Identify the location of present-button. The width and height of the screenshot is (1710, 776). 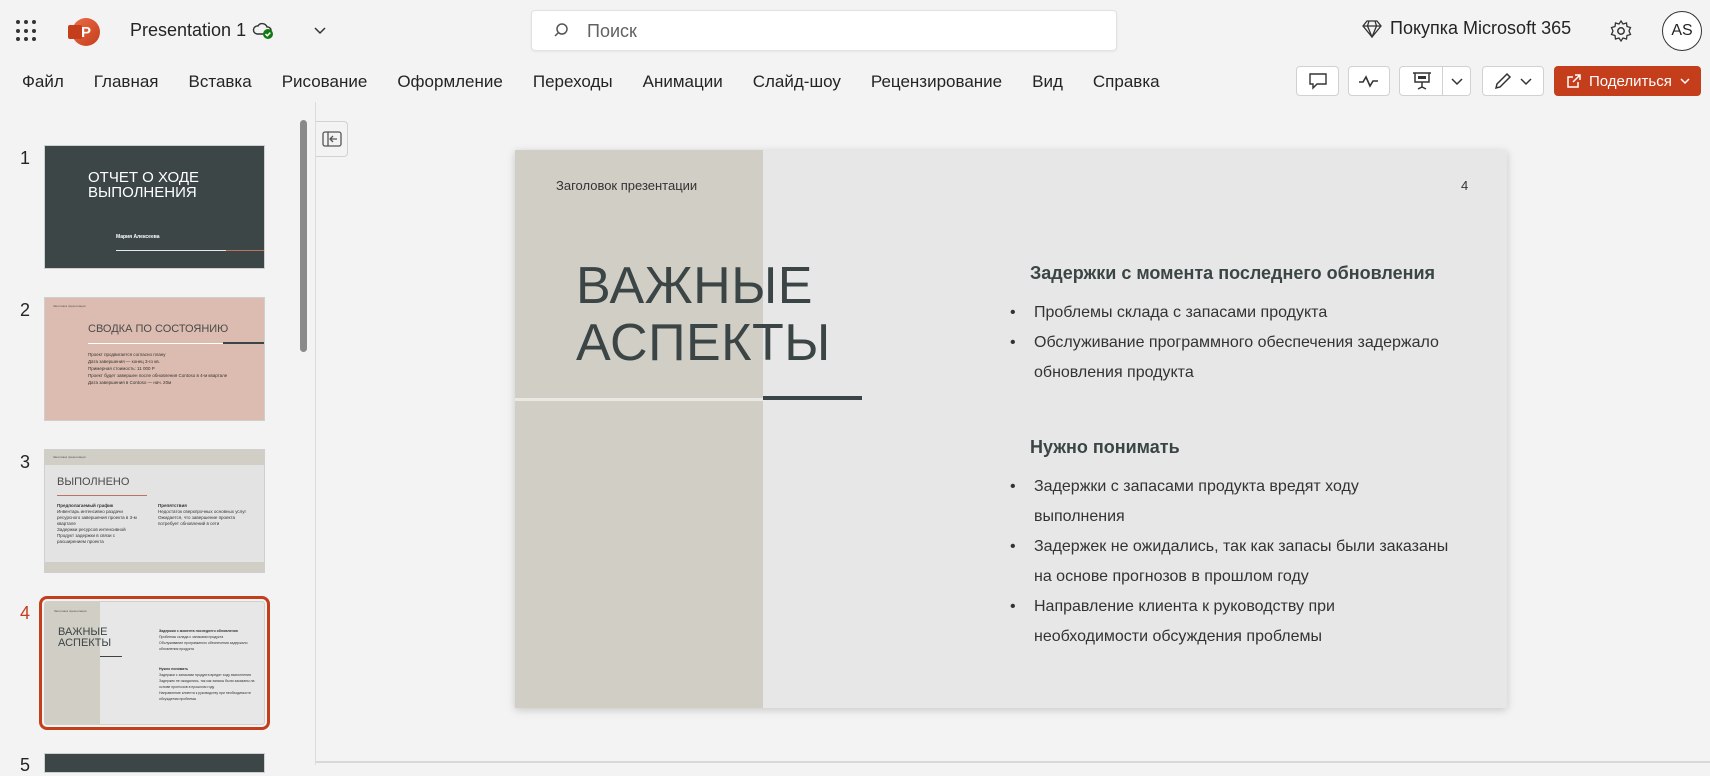
(1435, 81).